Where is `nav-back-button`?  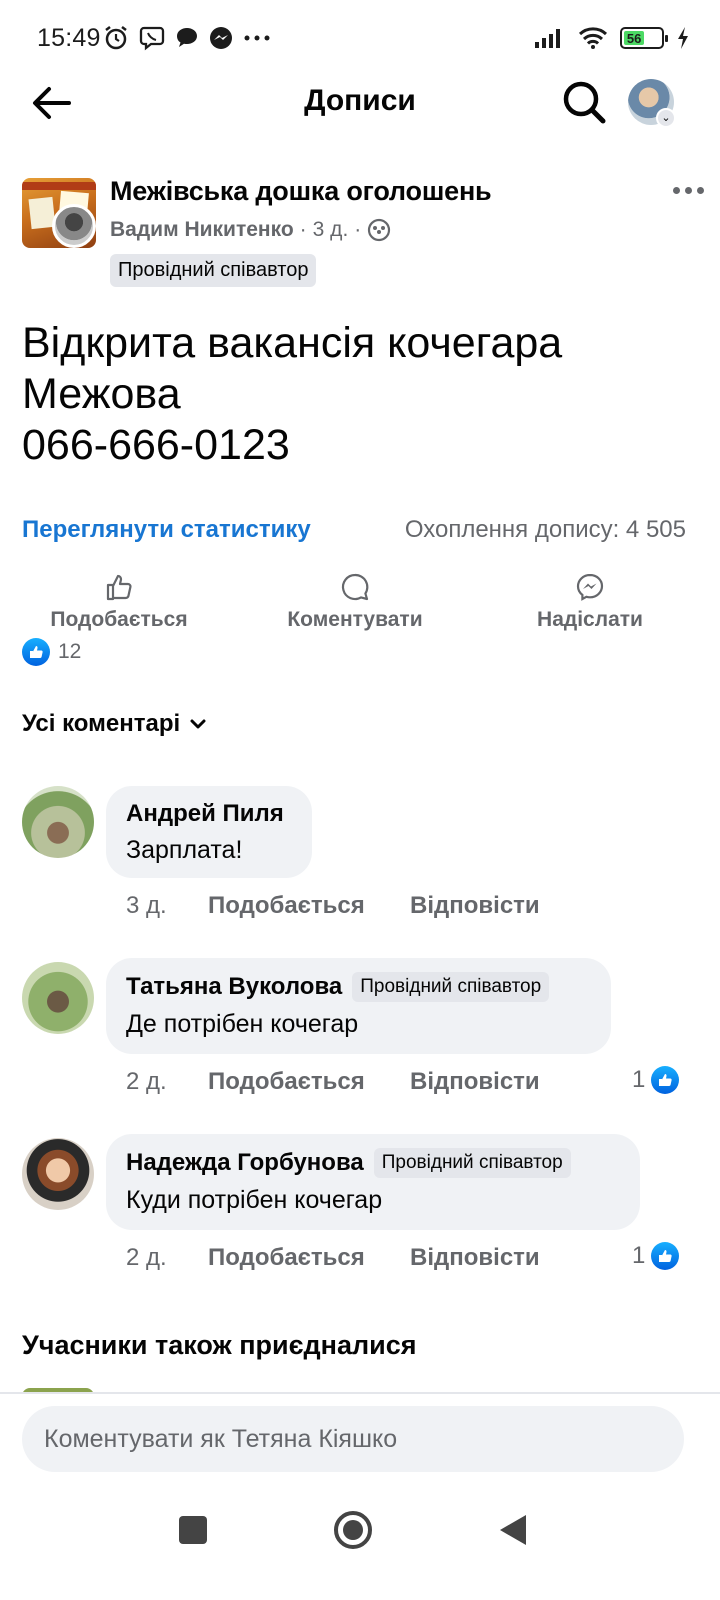 nav-back-button is located at coordinates (513, 1530).